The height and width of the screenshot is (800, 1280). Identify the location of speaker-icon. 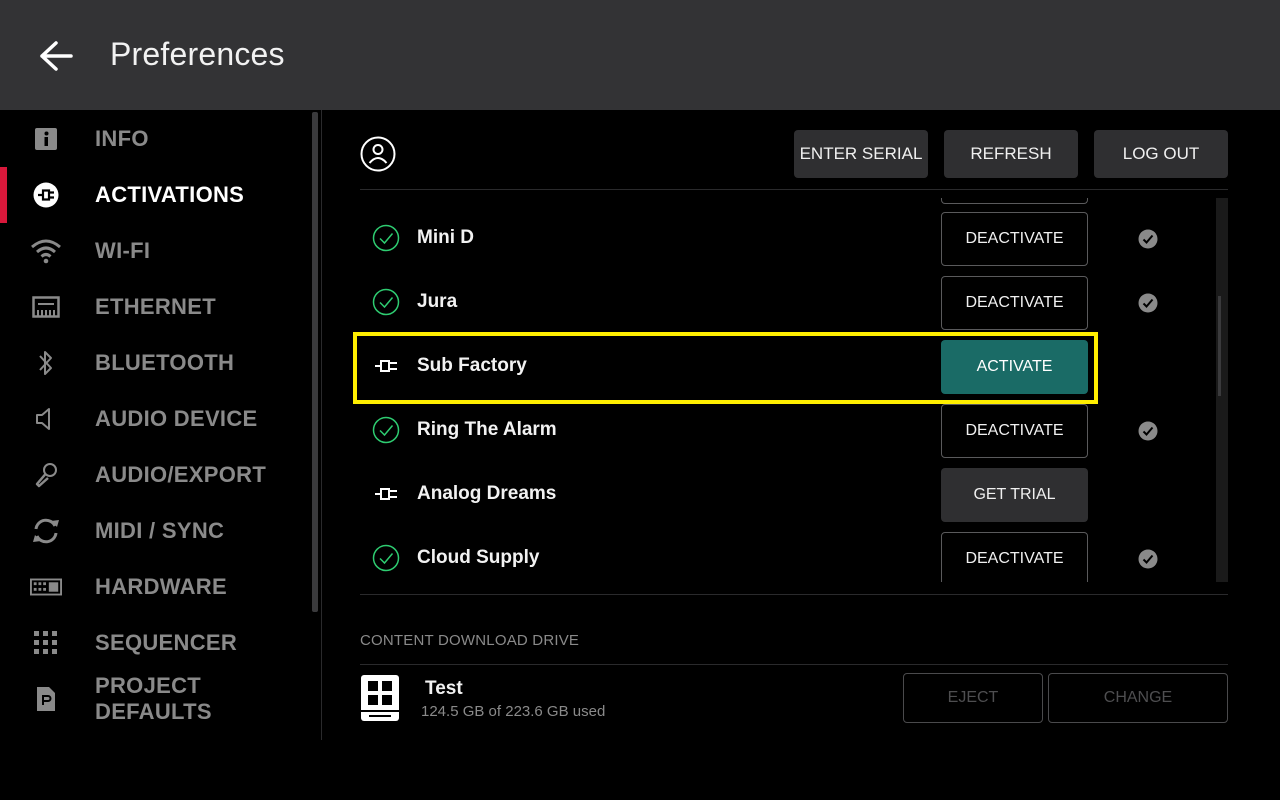
(46, 419).